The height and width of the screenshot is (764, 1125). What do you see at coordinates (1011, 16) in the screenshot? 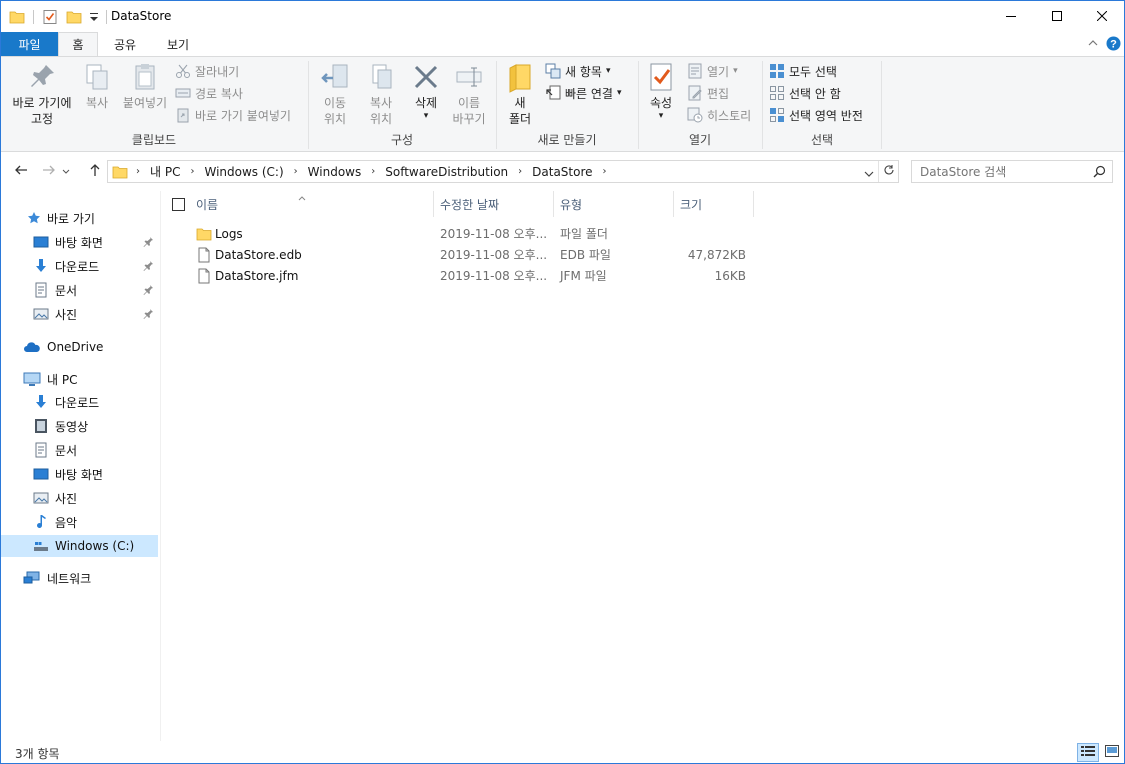
I see `minimize-button` at bounding box center [1011, 16].